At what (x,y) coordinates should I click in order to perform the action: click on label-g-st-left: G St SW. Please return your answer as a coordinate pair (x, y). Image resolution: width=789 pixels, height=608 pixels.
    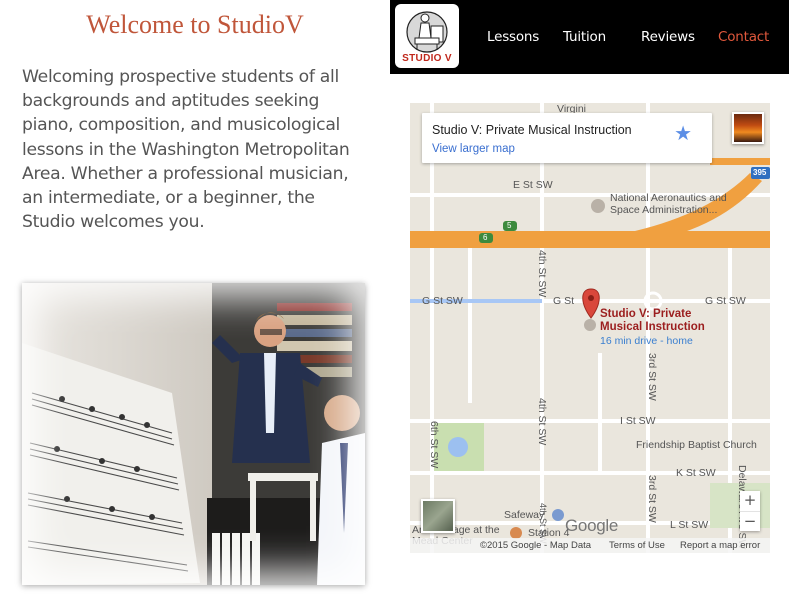
    Looking at the image, I should click on (442, 301).